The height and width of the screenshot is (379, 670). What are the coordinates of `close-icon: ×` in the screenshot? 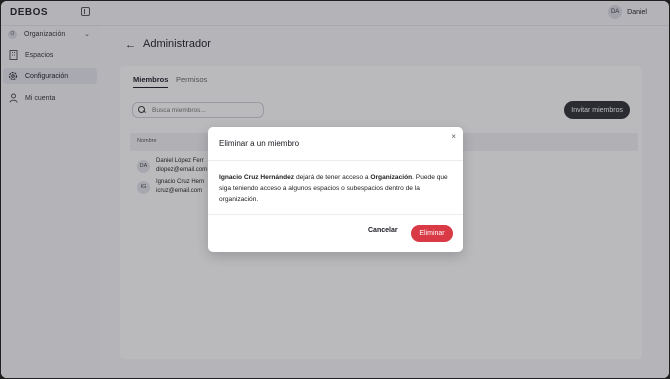 It's located at (453, 136).